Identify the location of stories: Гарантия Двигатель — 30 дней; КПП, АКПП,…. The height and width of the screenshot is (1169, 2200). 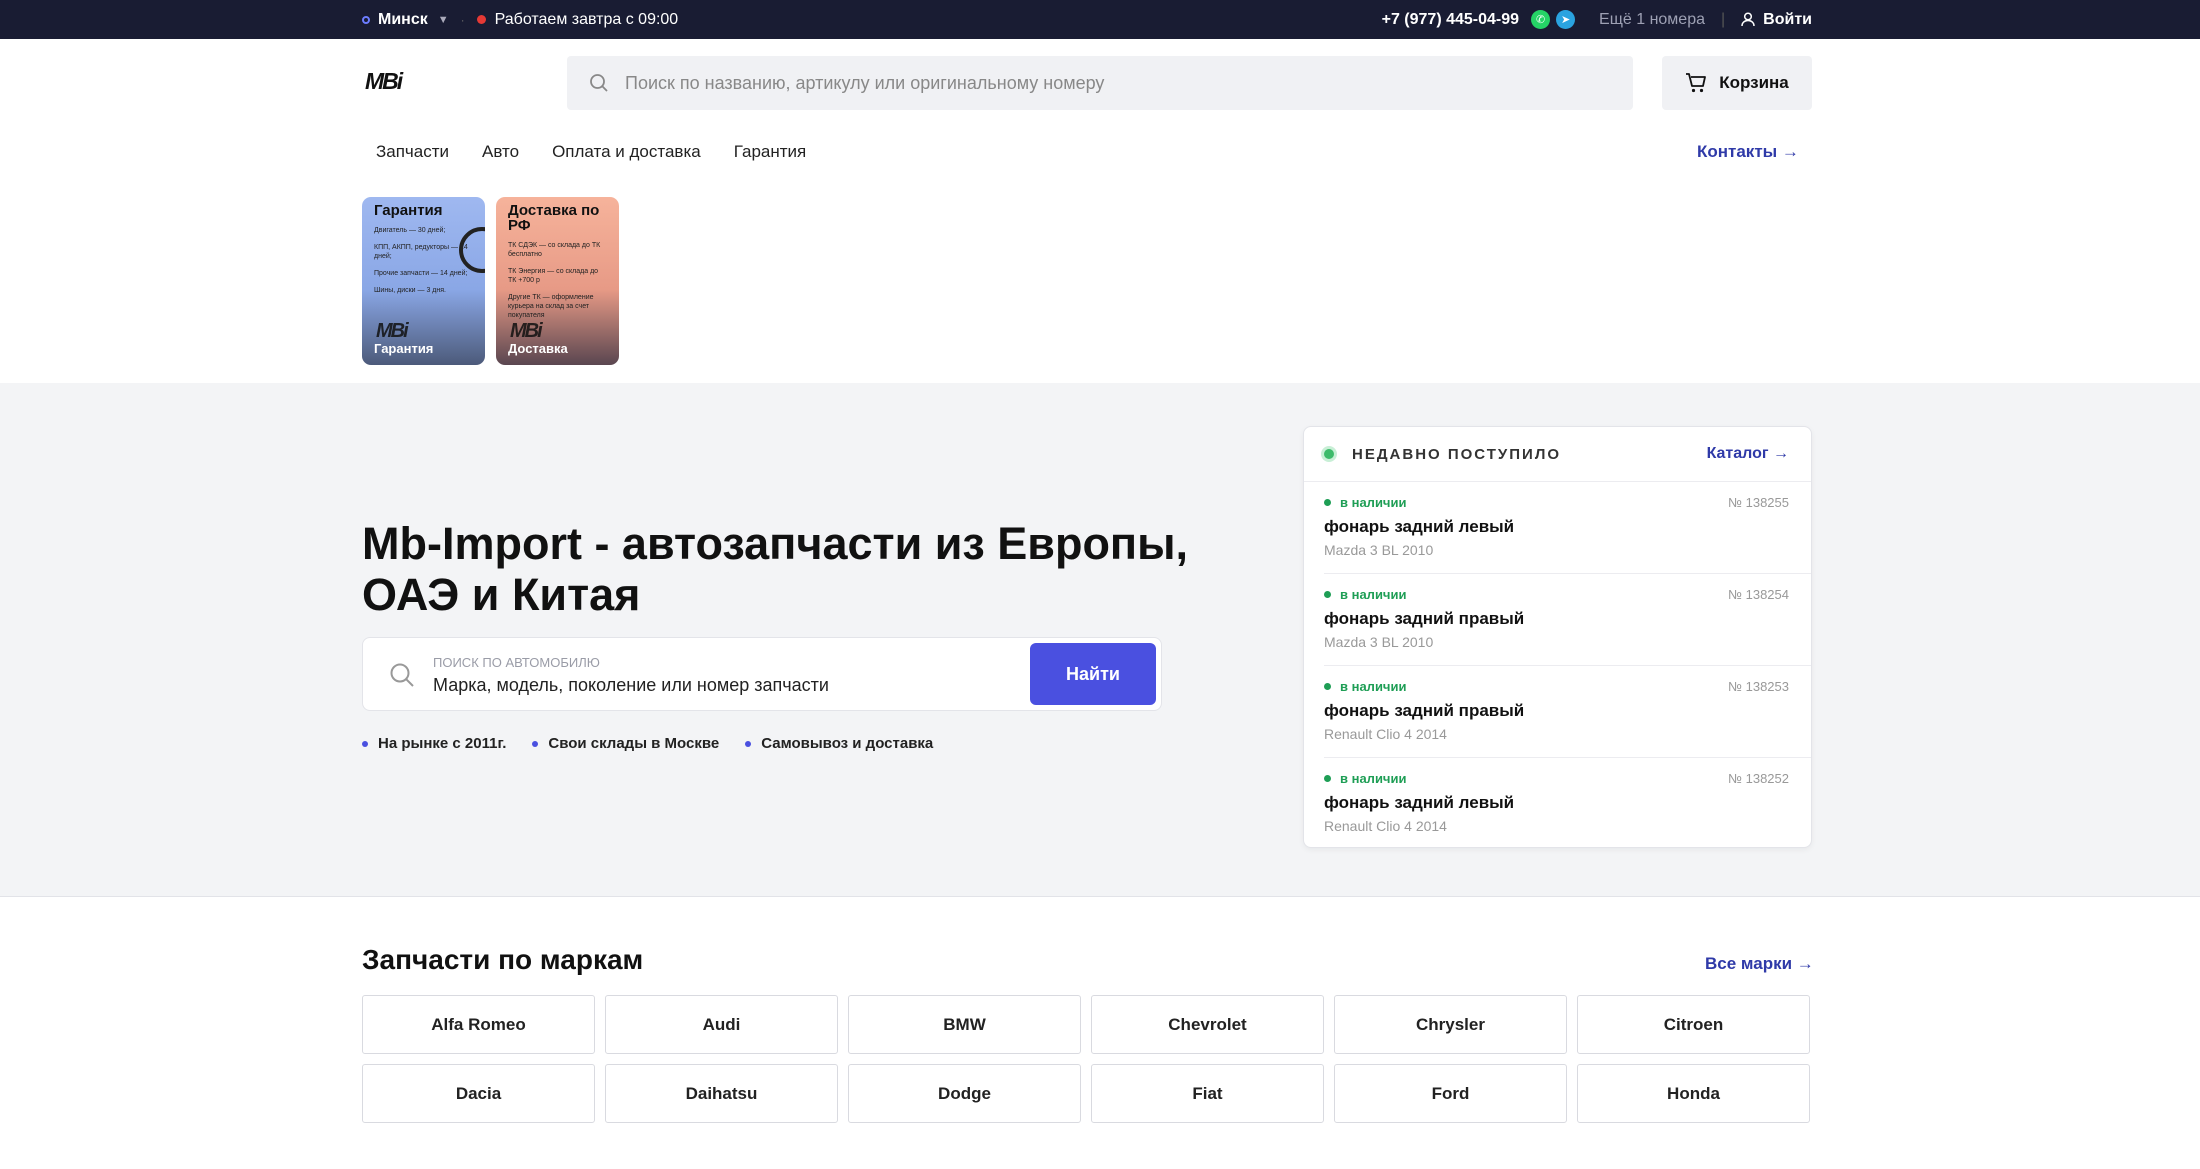
(496, 281).